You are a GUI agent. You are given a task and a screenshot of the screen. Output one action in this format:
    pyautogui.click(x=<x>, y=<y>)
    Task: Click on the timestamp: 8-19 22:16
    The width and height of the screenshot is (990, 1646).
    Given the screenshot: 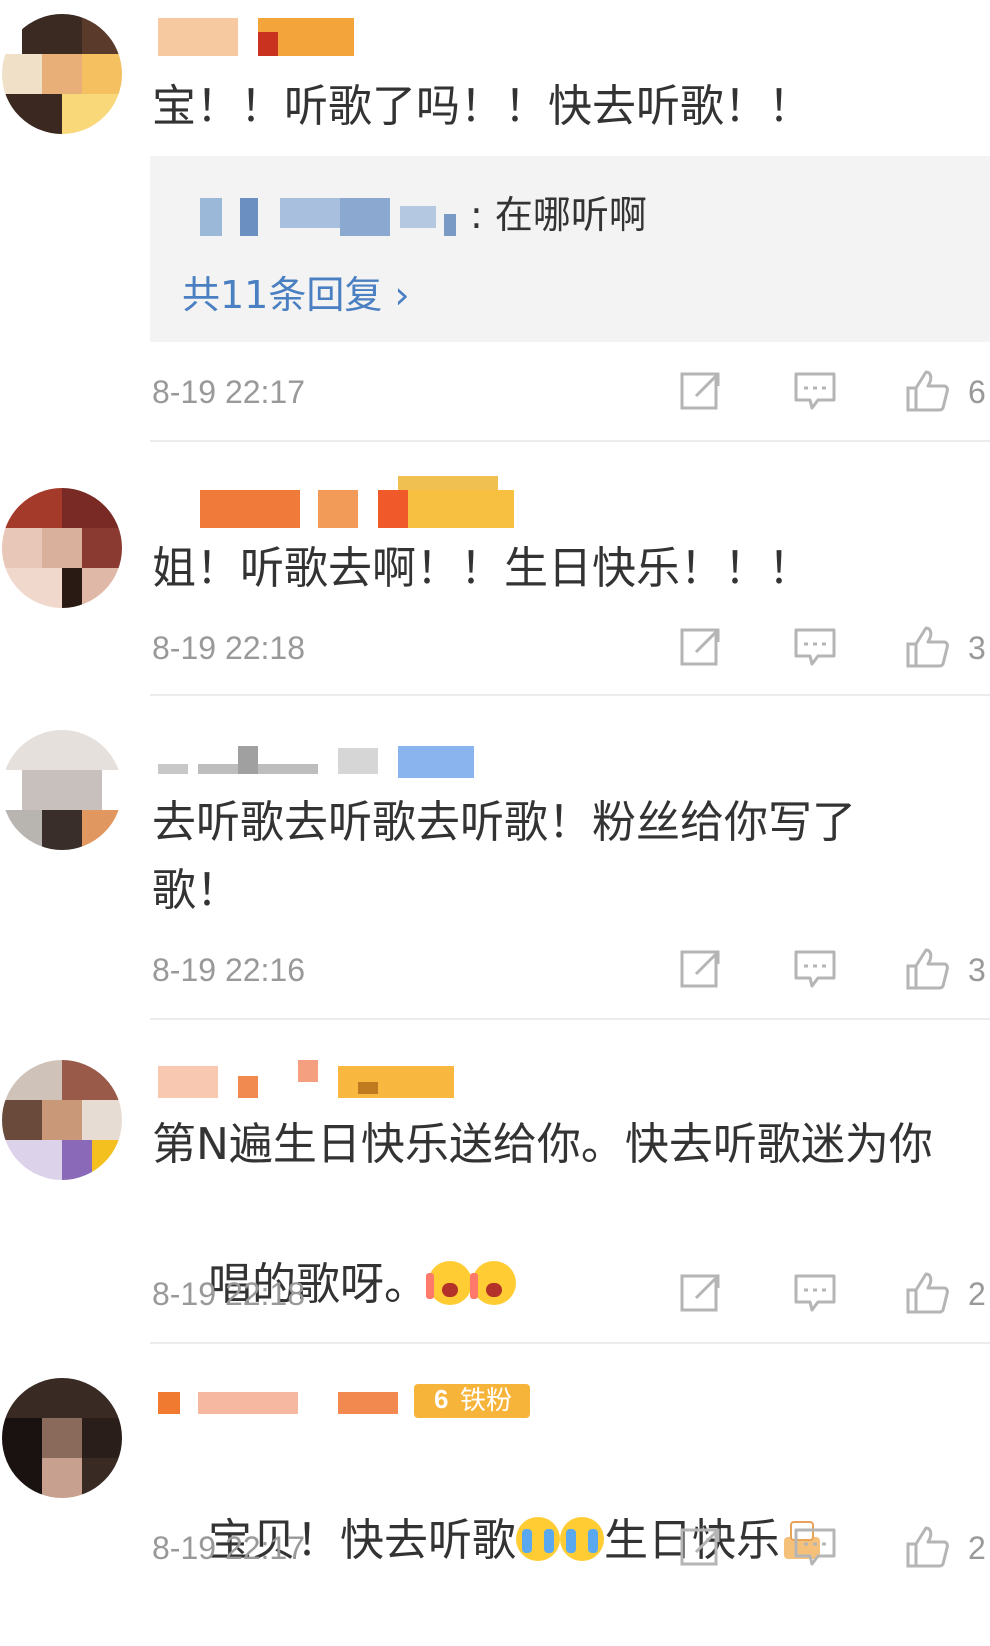 What is the action you would take?
    pyautogui.click(x=229, y=970)
    